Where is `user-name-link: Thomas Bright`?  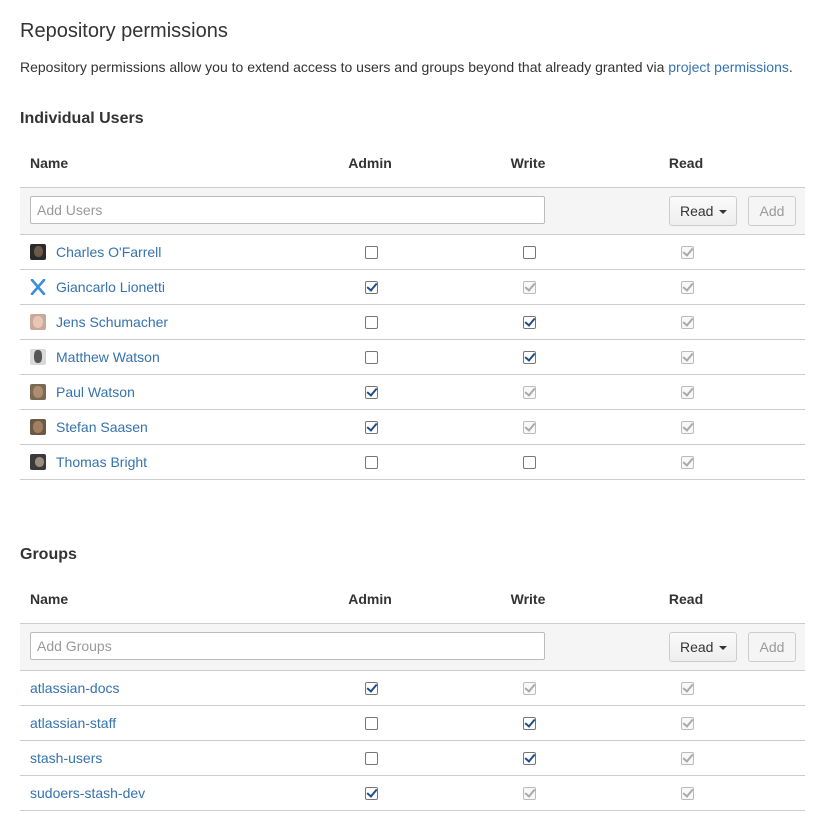
user-name-link: Thomas Bright is located at coordinates (101, 462).